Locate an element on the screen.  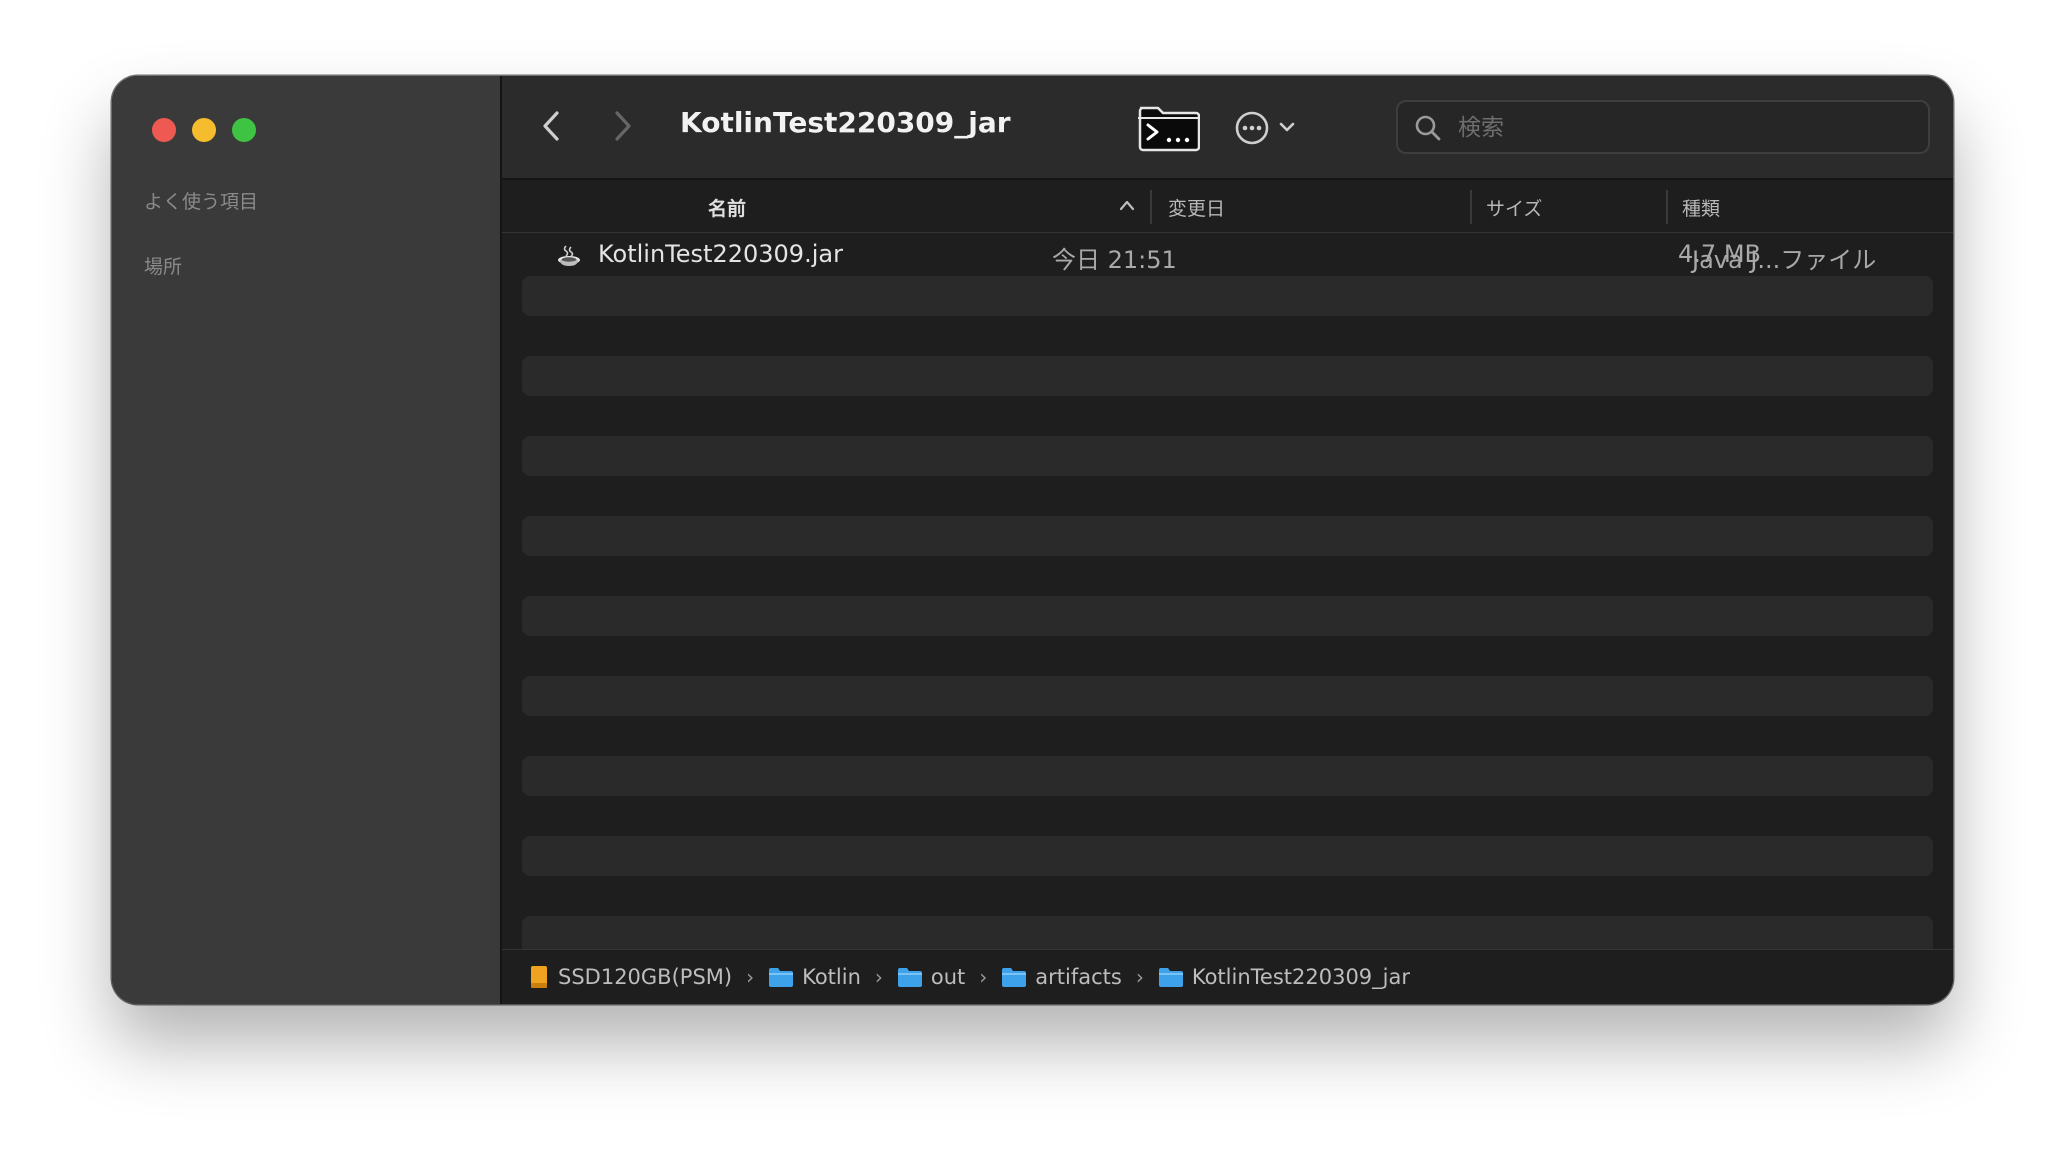
search-input is located at coordinates (1678, 128).